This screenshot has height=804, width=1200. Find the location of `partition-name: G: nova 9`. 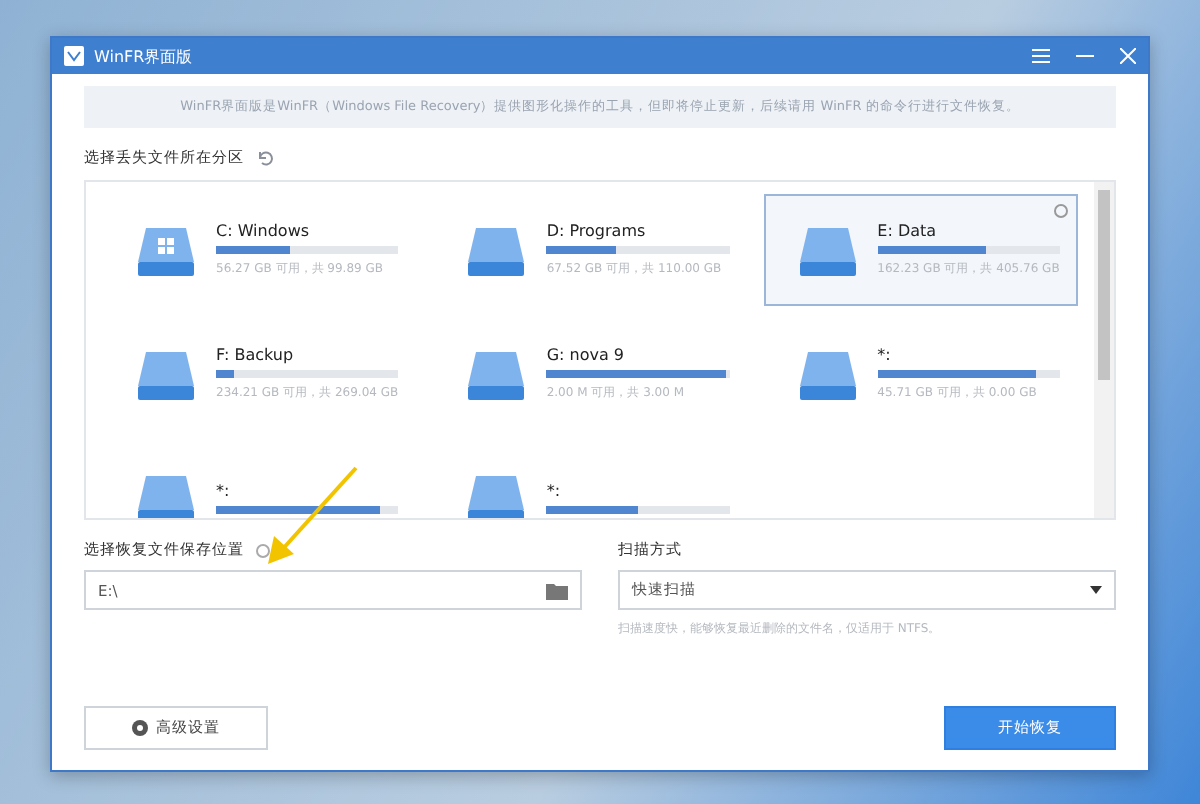

partition-name: G: nova 9 is located at coordinates (586, 355).